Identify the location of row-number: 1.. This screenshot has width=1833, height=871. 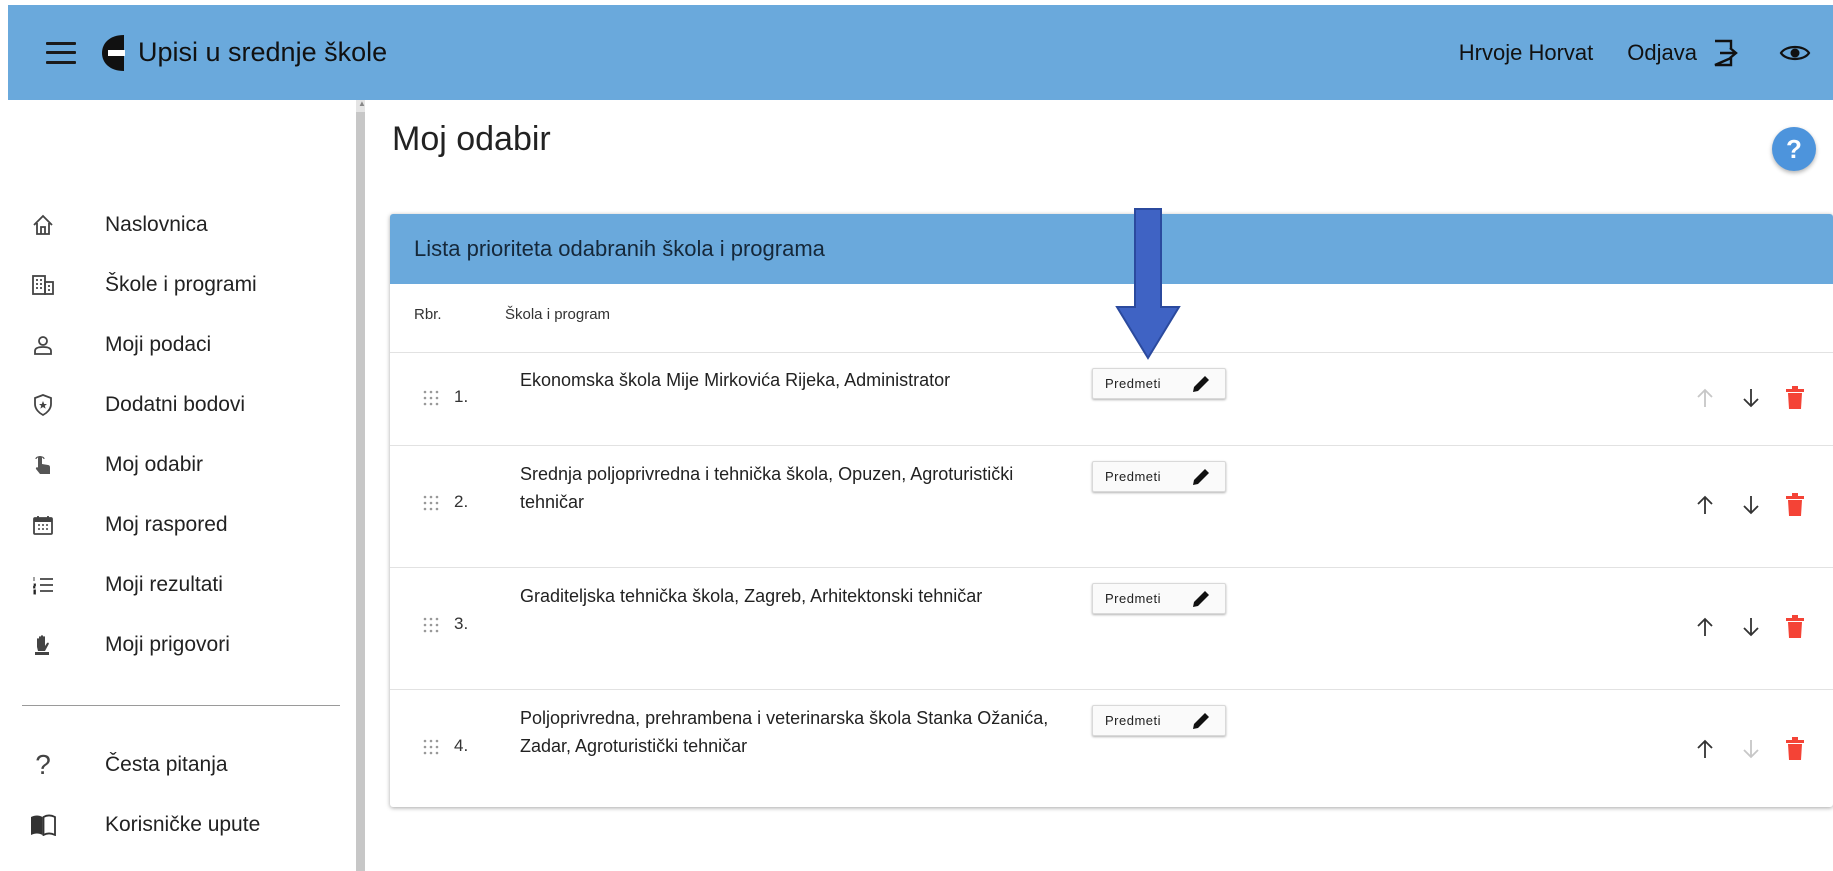
(461, 396).